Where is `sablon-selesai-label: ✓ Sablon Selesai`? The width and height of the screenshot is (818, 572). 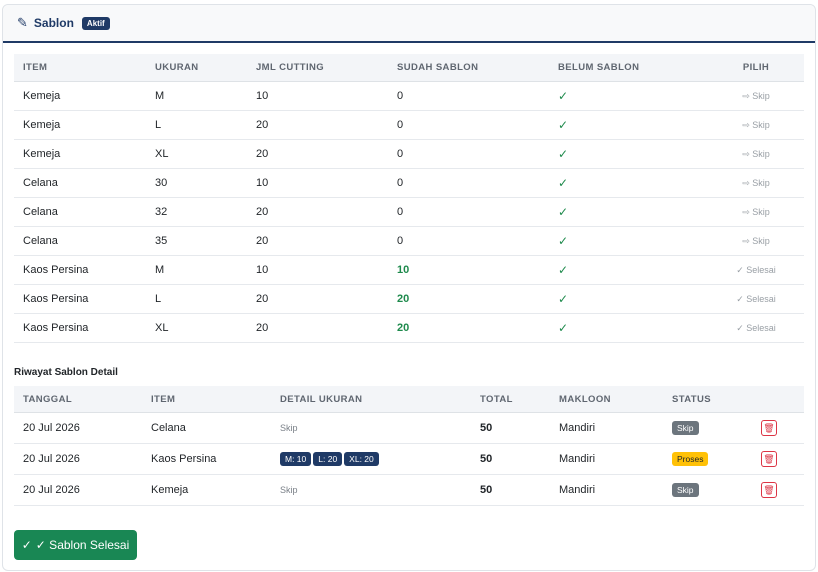 sablon-selesai-label: ✓ Sablon Selesai is located at coordinates (82, 545).